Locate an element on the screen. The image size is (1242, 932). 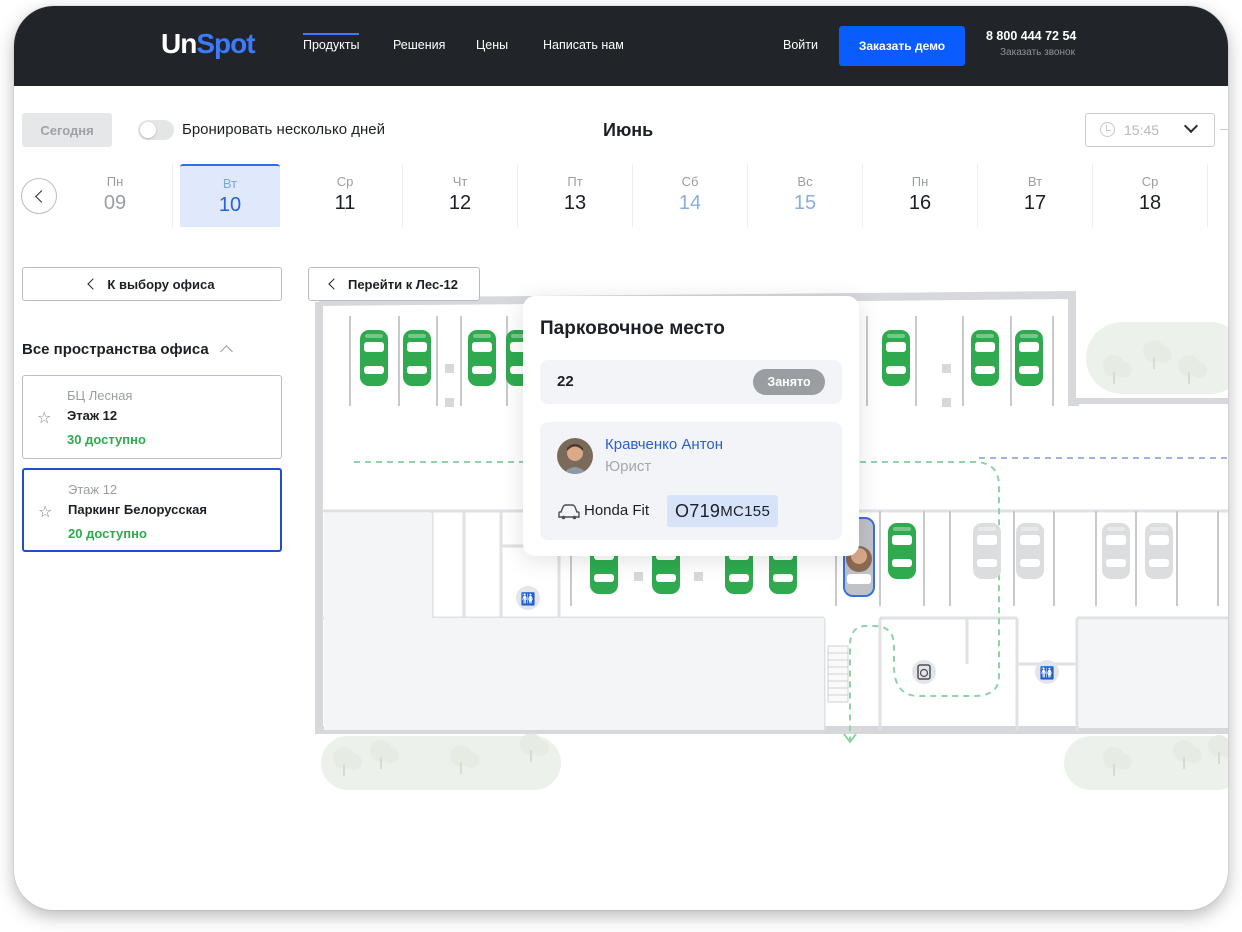
car-icon is located at coordinates (569, 512).